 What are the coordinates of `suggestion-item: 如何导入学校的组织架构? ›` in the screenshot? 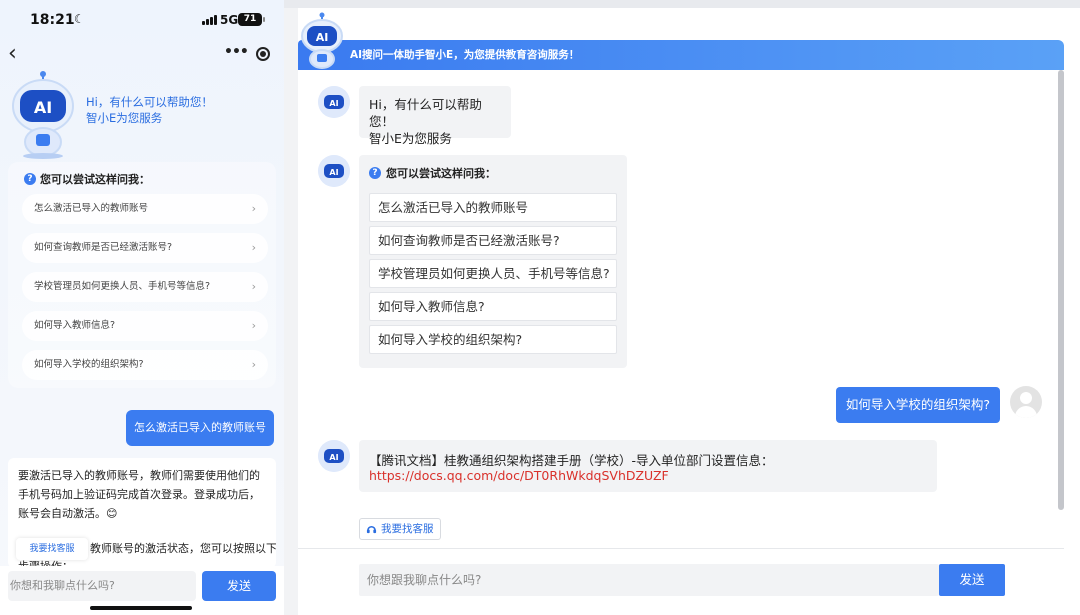 It's located at (145, 365).